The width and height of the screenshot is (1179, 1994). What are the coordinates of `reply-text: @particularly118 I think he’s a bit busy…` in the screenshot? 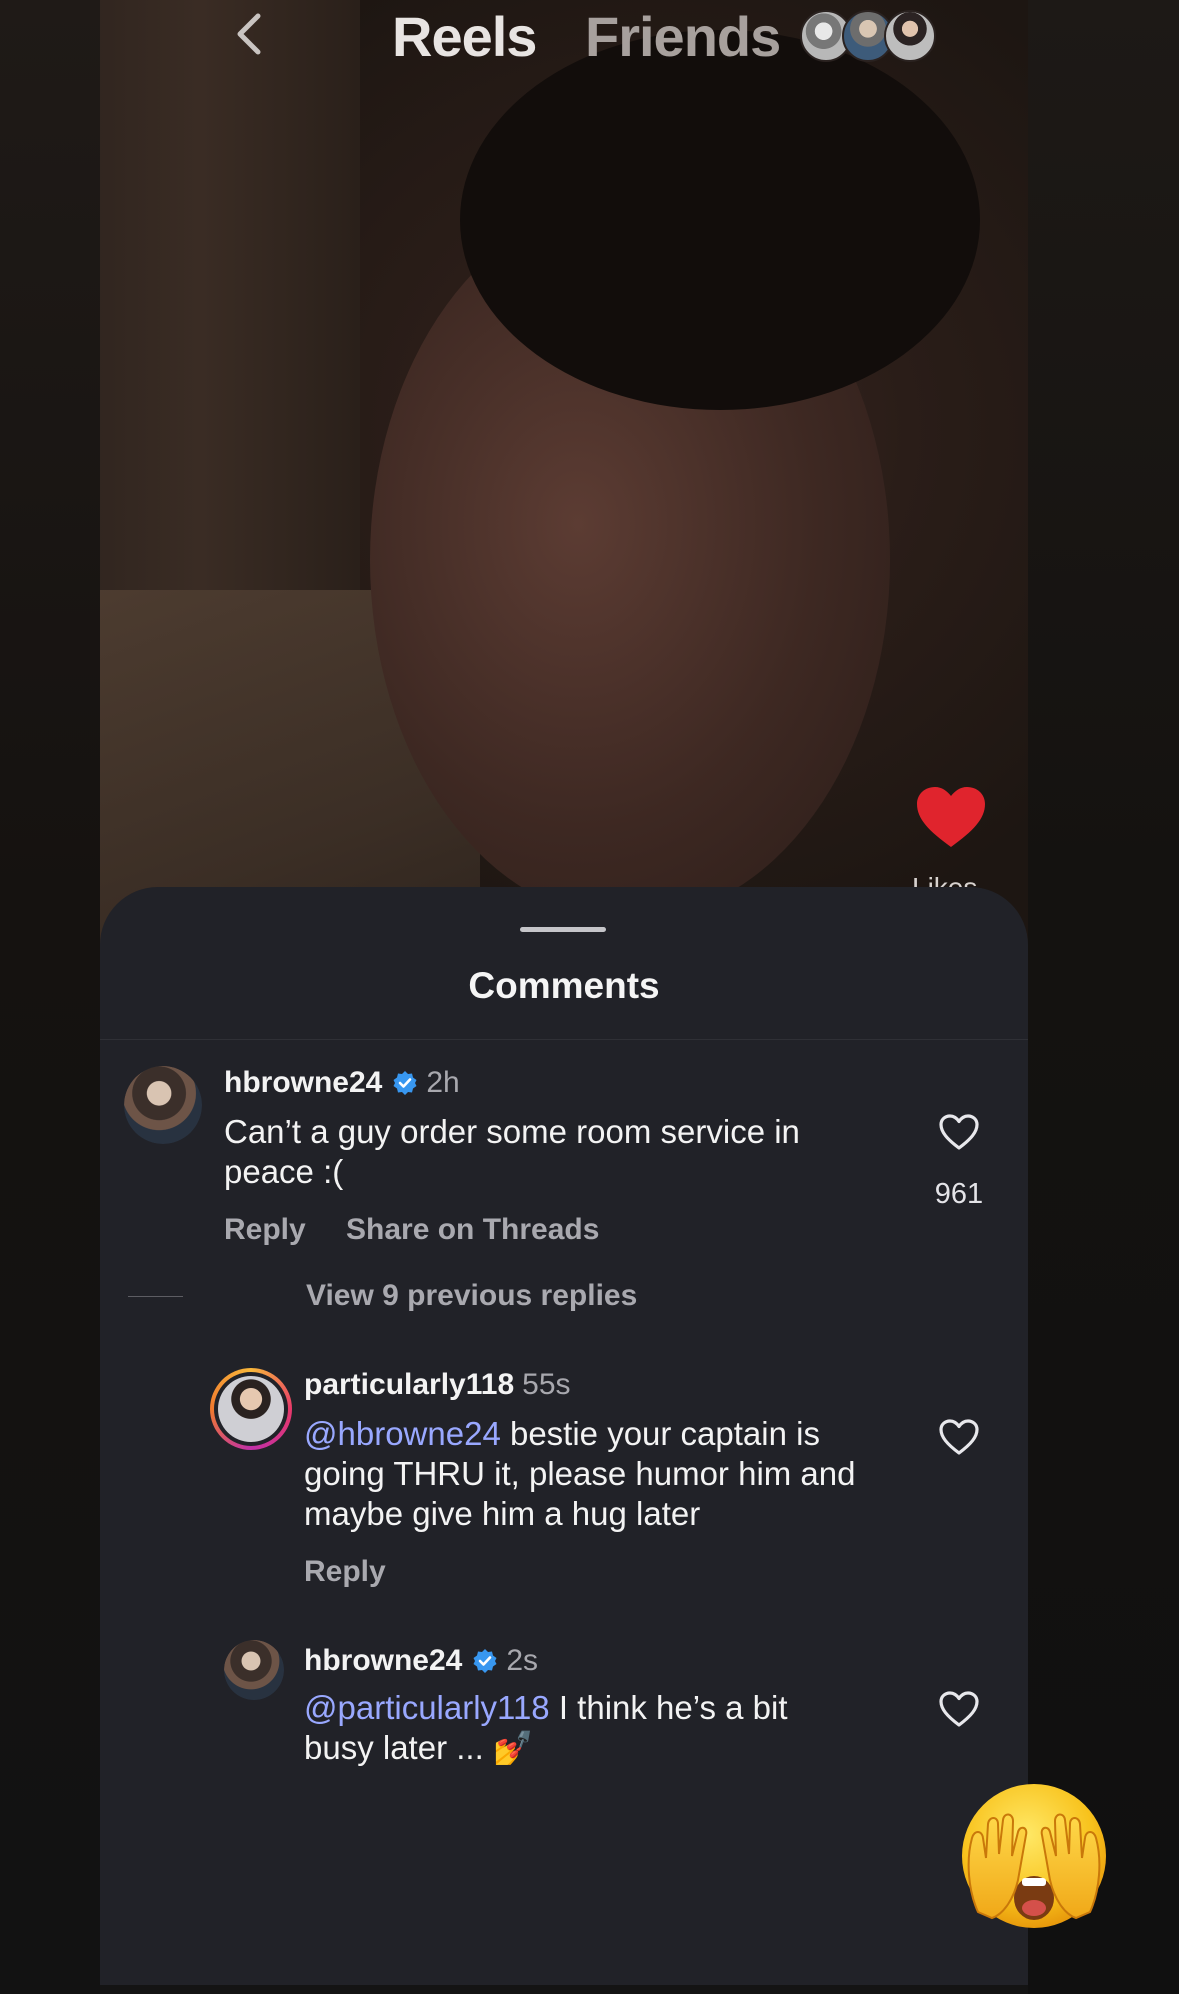 It's located at (584, 1728).